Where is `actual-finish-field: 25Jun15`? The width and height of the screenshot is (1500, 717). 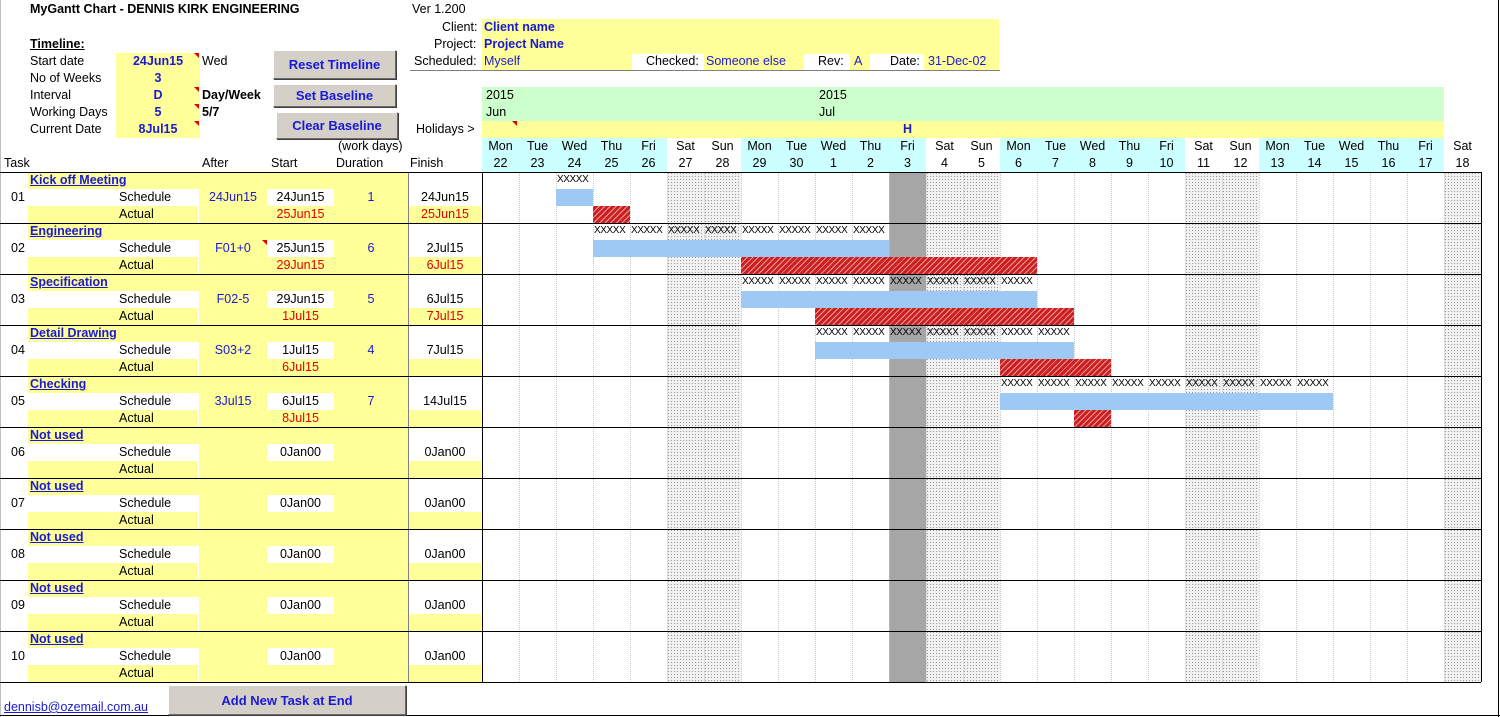 actual-finish-field: 25Jun15 is located at coordinates (445, 214).